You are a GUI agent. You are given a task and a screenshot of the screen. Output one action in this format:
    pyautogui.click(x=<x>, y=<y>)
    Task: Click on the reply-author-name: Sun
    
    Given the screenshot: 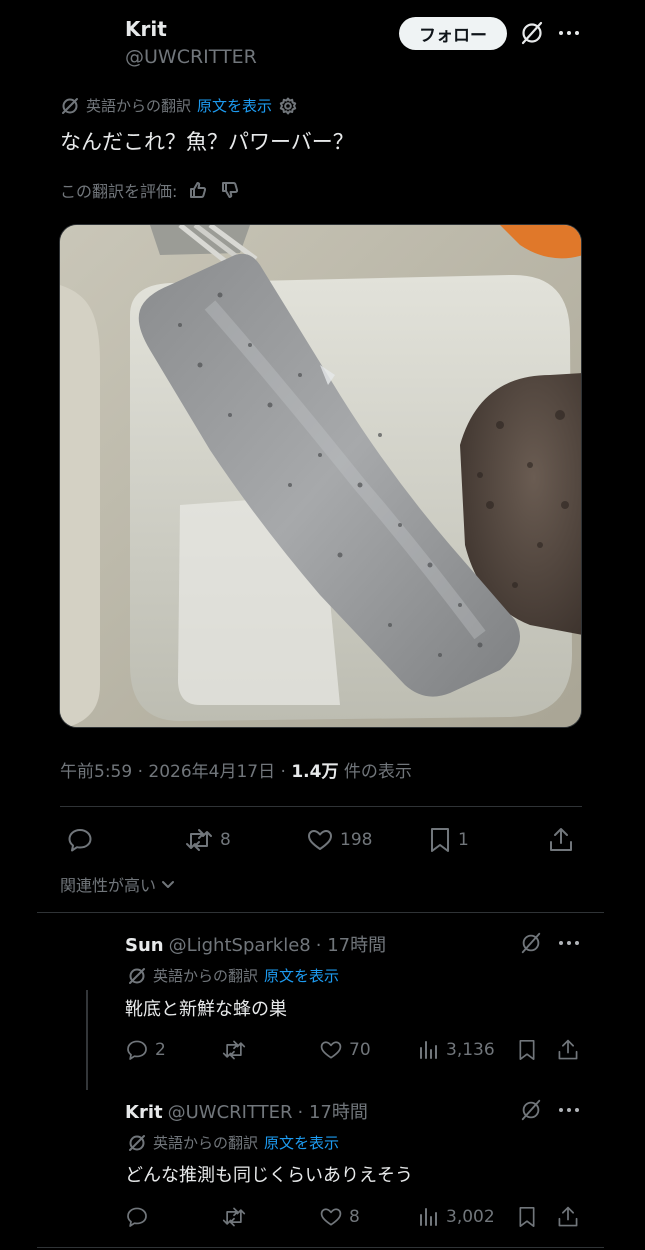 What is the action you would take?
    pyautogui.click(x=144, y=945)
    